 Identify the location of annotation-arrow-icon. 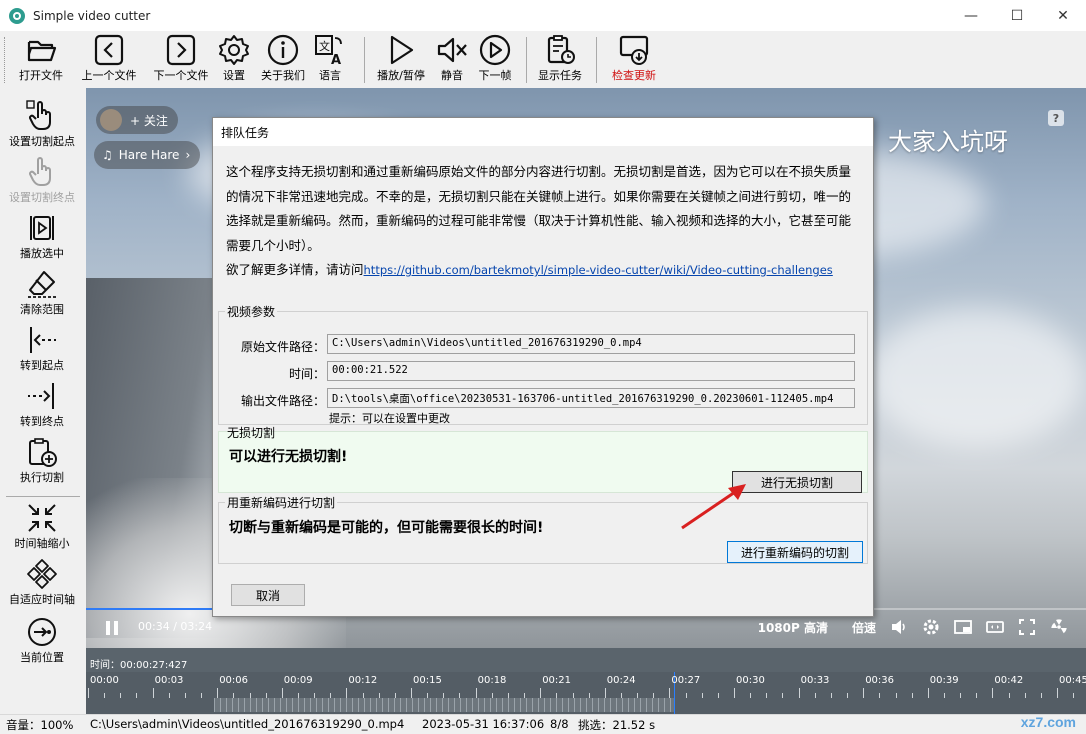
(713, 507).